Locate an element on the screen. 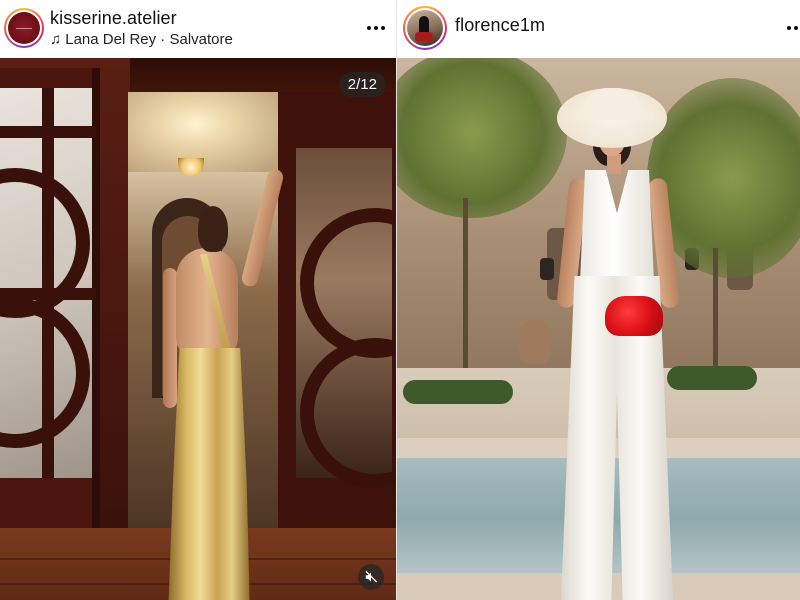  username-link: florence1m is located at coordinates (500, 25).